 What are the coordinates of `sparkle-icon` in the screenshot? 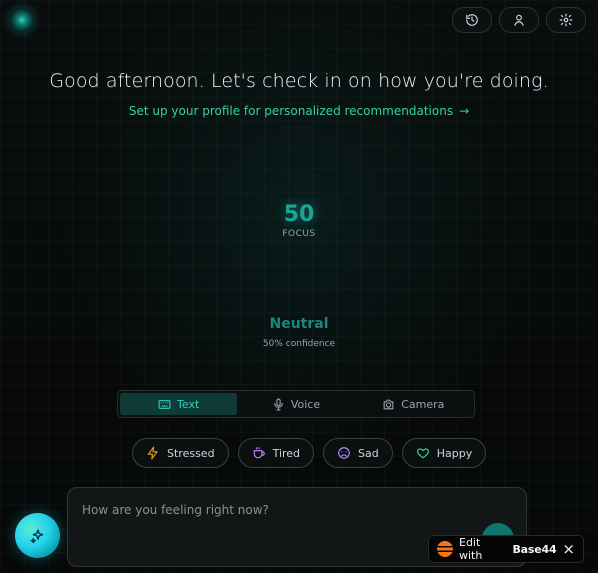 It's located at (36, 535).